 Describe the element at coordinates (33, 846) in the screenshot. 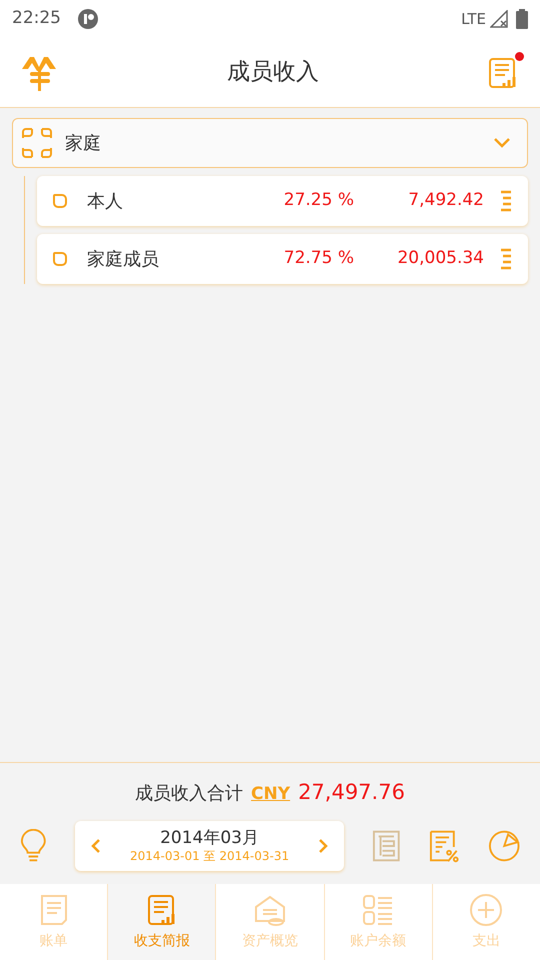

I see `lightbulb-icon` at that location.